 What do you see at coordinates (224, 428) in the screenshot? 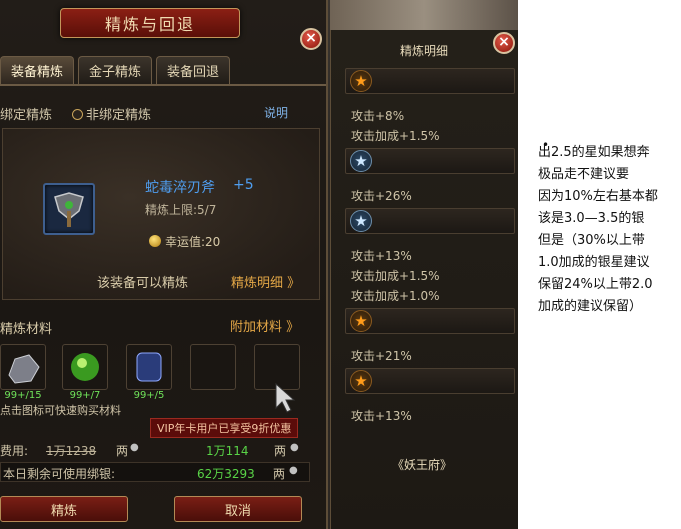
I see `vip-discount-tip: VIP年卡用户已享受9折优惠` at bounding box center [224, 428].